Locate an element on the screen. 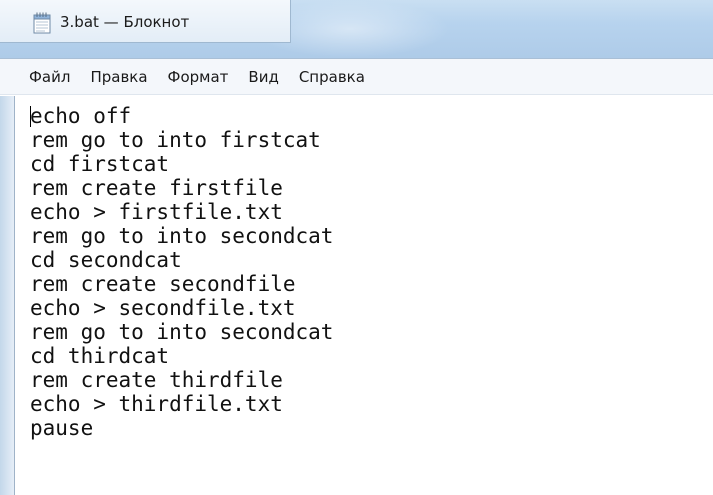 Image resolution: width=713 pixels, height=495 pixels. text-line: rem create firstfile is located at coordinates (156, 188).